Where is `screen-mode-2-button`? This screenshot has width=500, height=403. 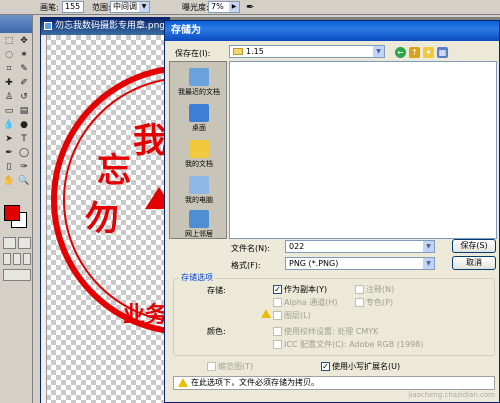
screen-mode-2-button is located at coordinates (17, 259).